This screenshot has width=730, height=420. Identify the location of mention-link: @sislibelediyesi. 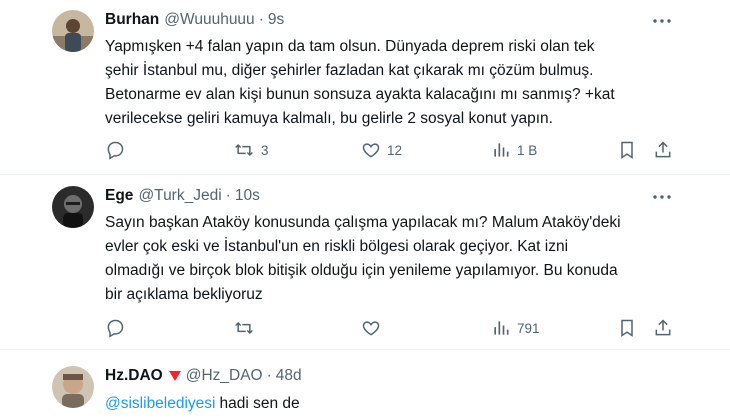
(160, 403).